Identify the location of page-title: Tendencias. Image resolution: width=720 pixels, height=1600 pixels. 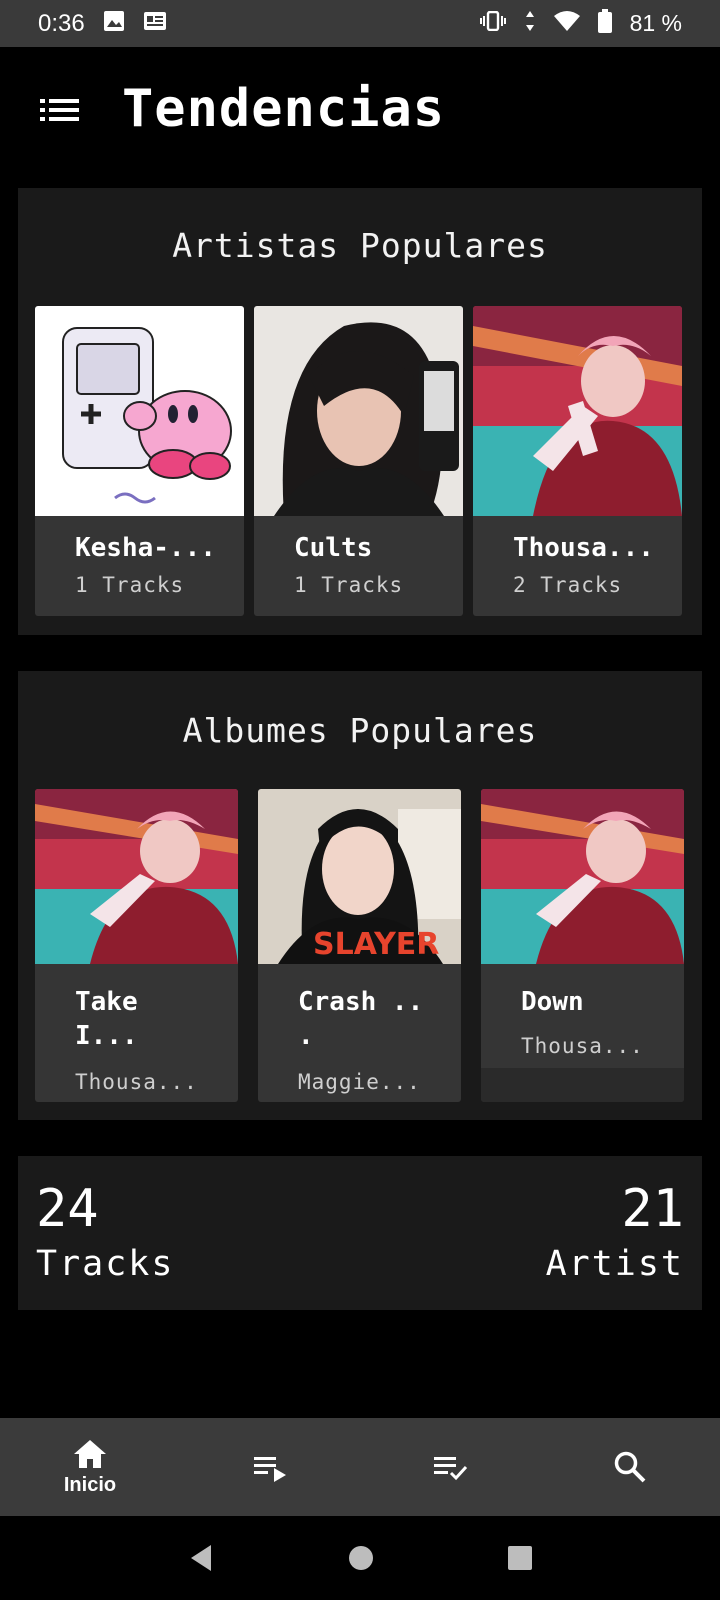
(284, 109).